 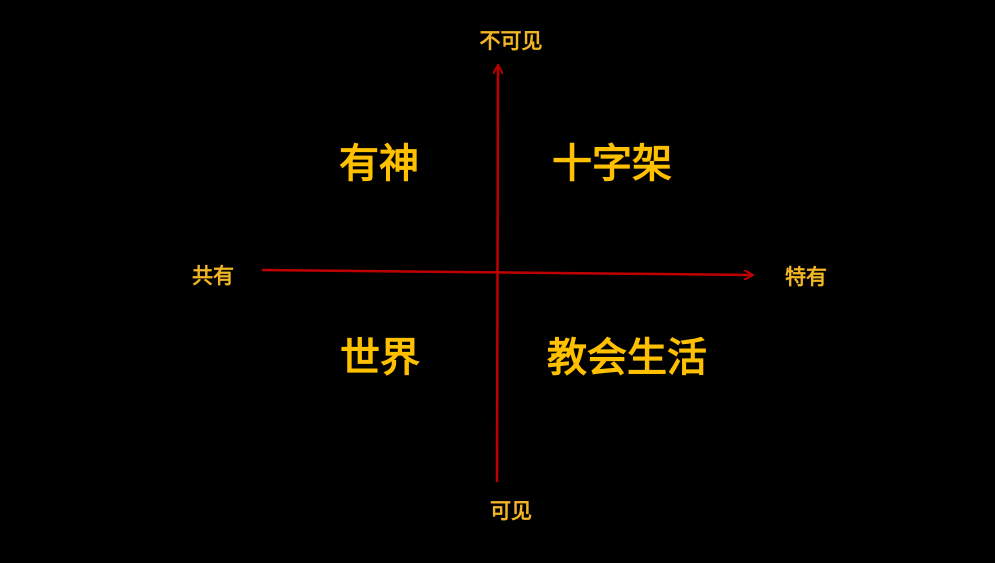 What do you see at coordinates (511, 41) in the screenshot?
I see `axis-label-top: 不可见` at bounding box center [511, 41].